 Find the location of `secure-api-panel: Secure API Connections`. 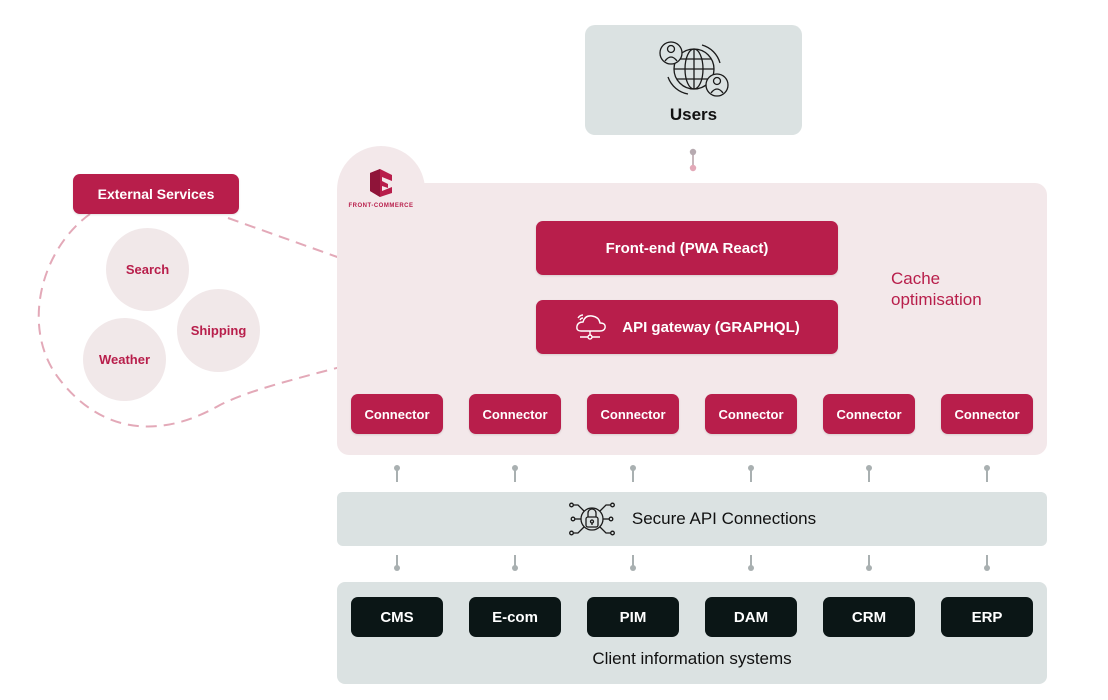

secure-api-panel: Secure API Connections is located at coordinates (692, 519).